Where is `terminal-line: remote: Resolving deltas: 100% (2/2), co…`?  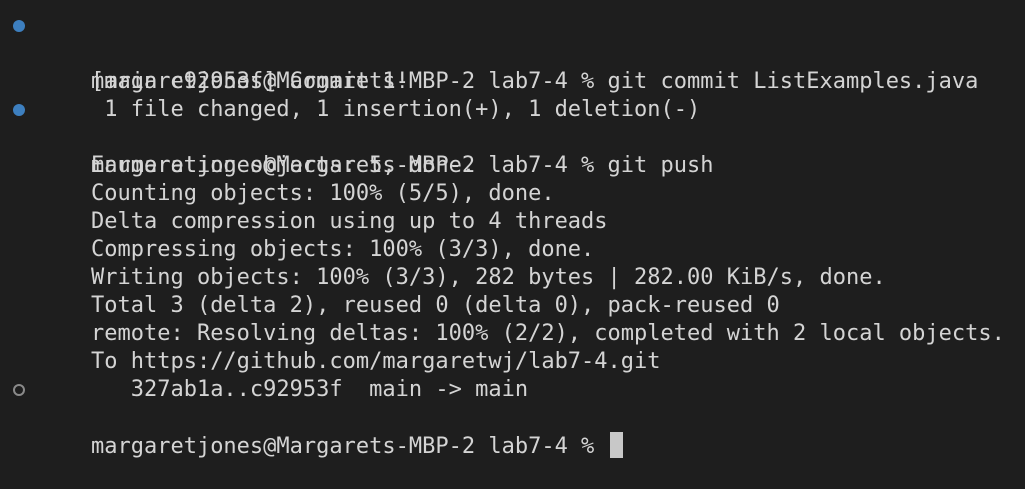
terminal-line: remote: Resolving deltas: 100% (2/2), co… is located at coordinates (512, 319).